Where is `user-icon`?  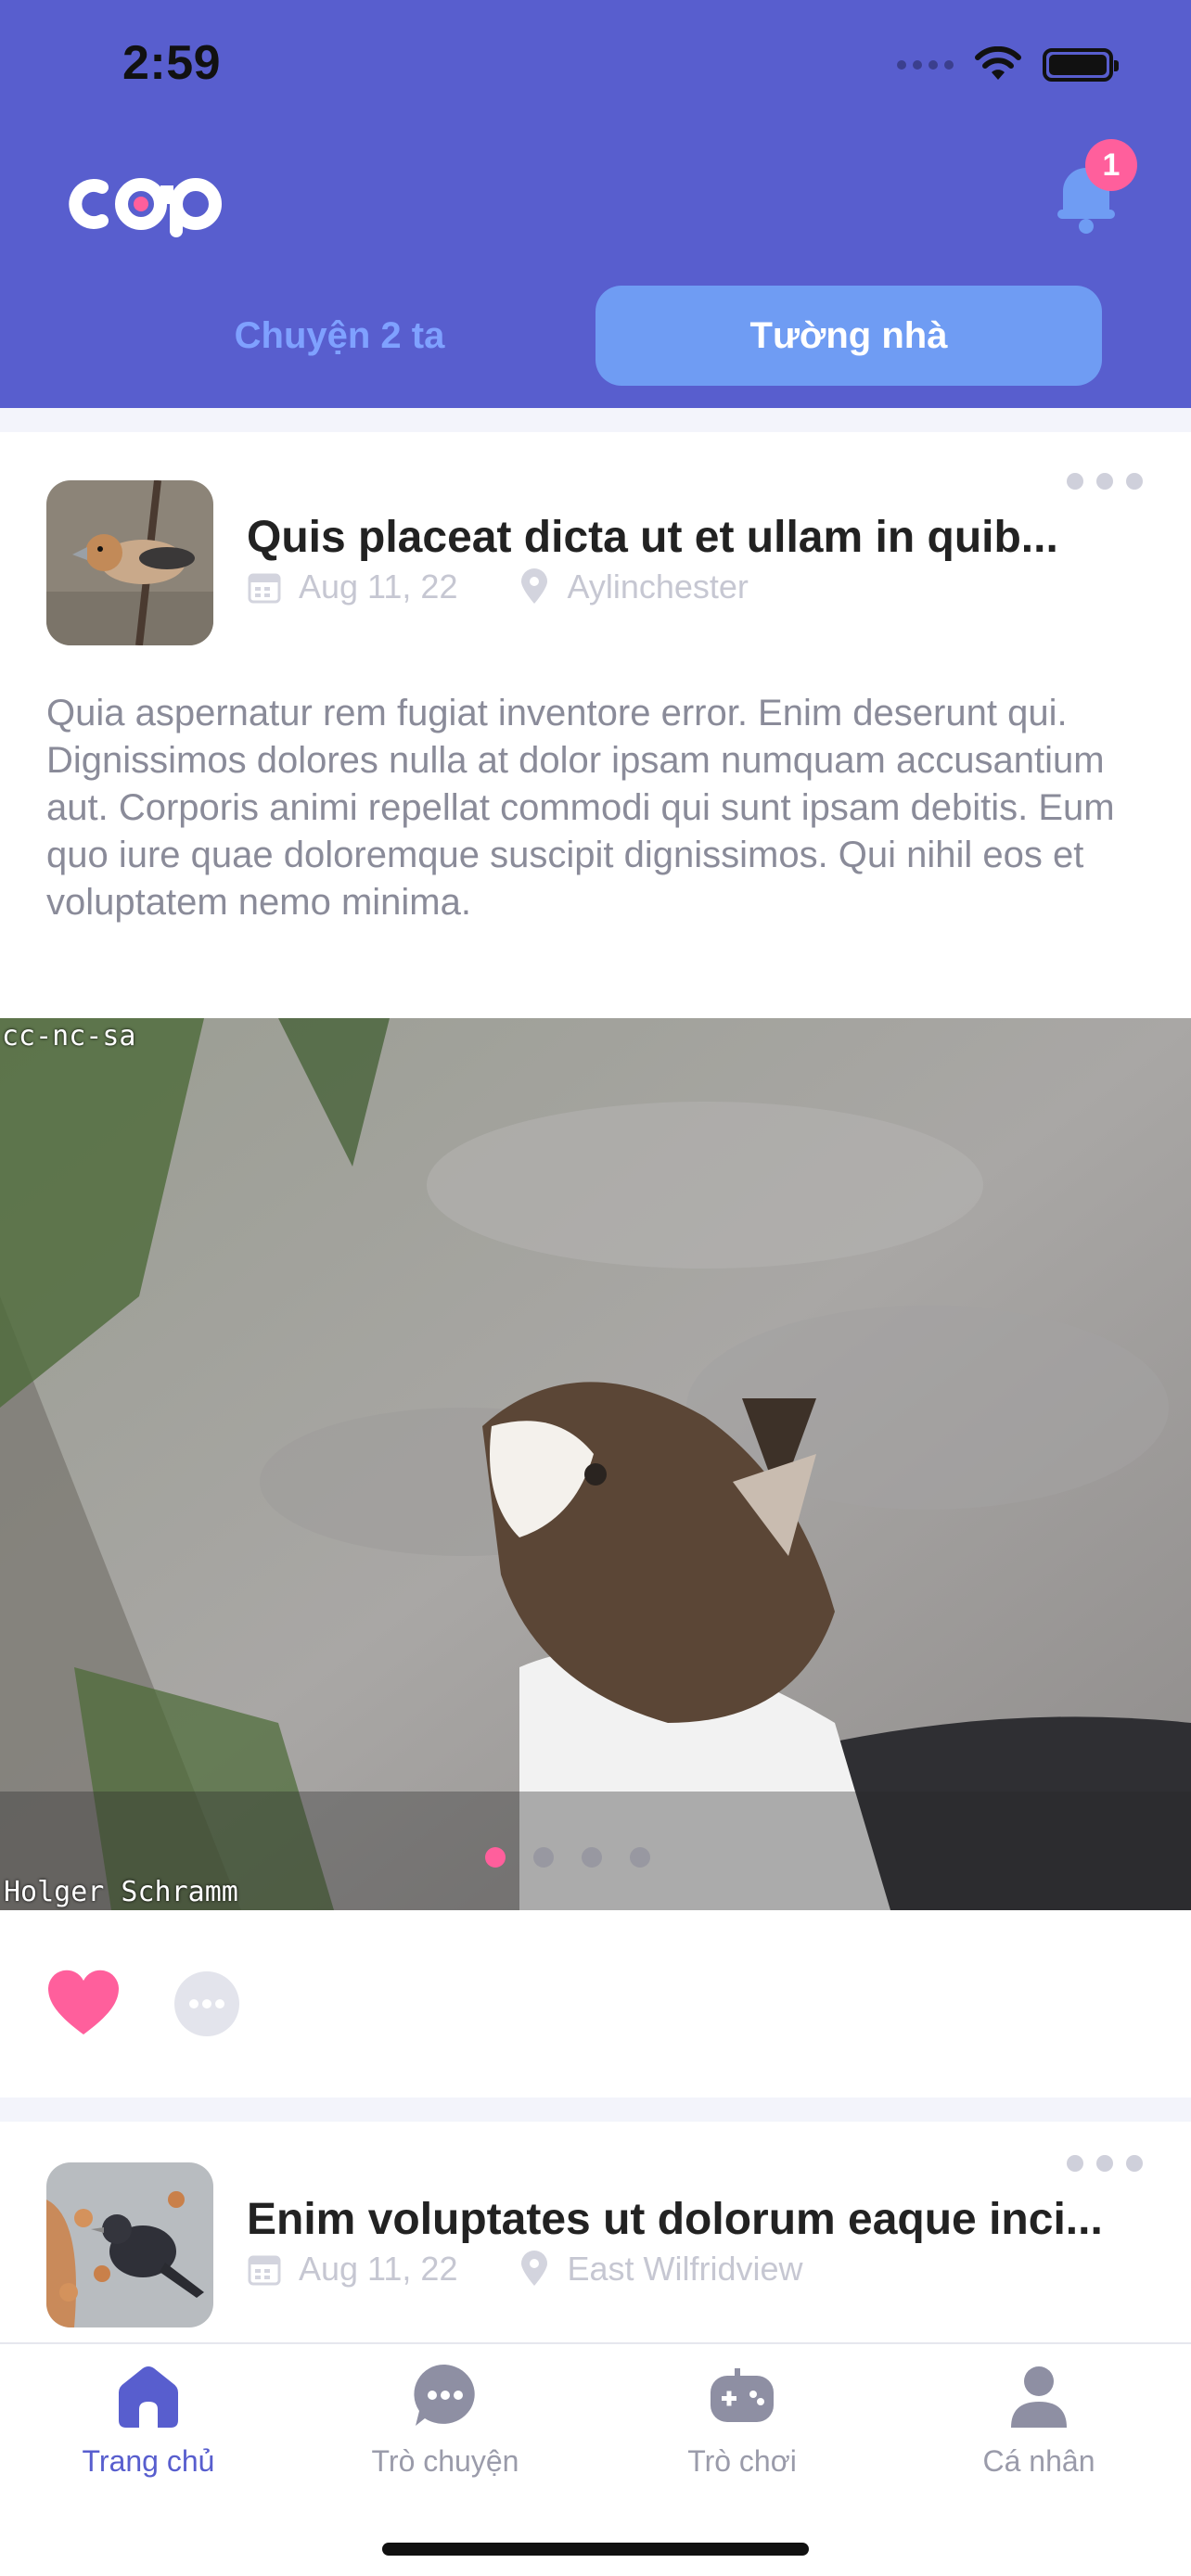 user-icon is located at coordinates (1039, 2397).